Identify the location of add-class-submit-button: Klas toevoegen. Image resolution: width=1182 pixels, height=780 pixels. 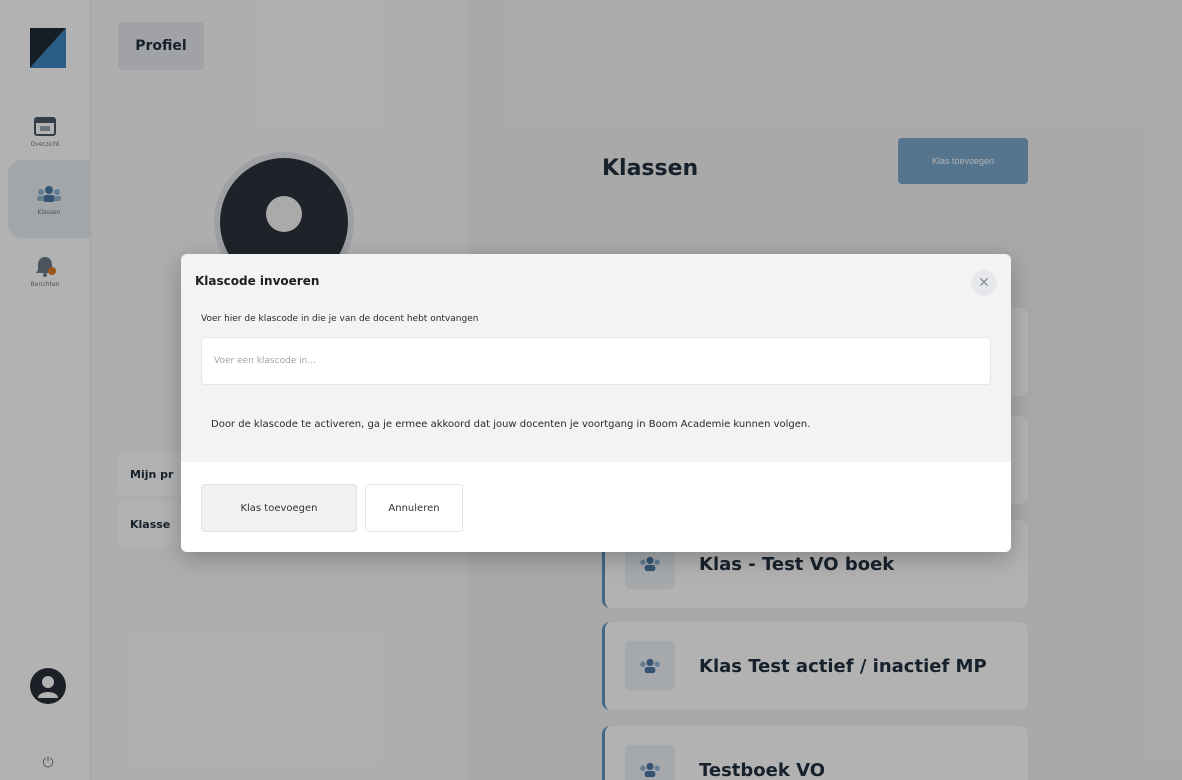
(279, 508).